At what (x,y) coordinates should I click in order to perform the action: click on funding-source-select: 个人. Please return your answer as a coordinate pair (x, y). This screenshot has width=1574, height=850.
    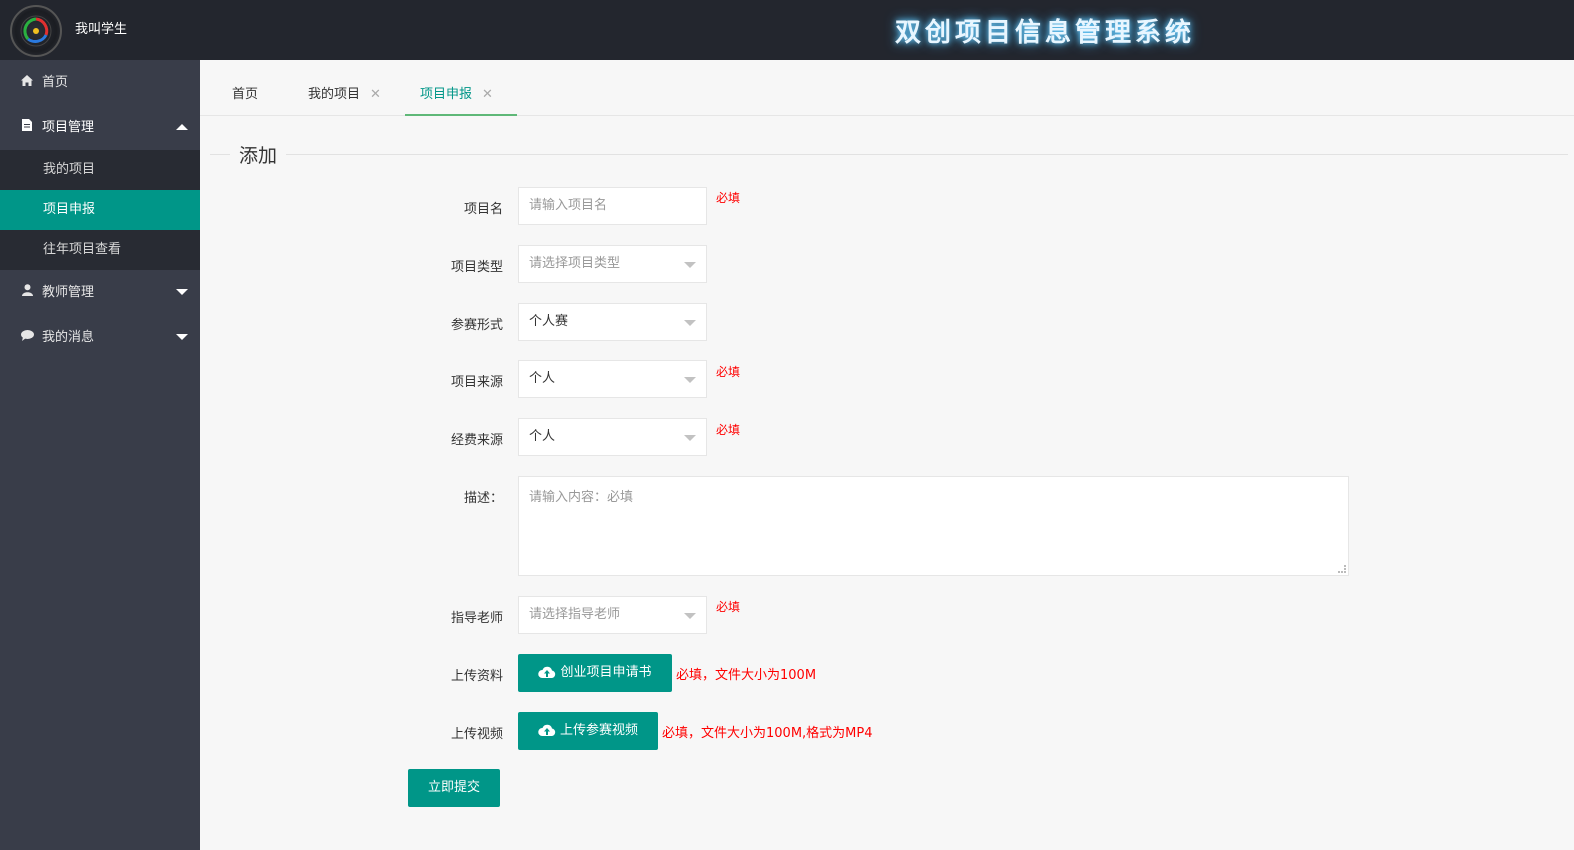
    Looking at the image, I should click on (612, 437).